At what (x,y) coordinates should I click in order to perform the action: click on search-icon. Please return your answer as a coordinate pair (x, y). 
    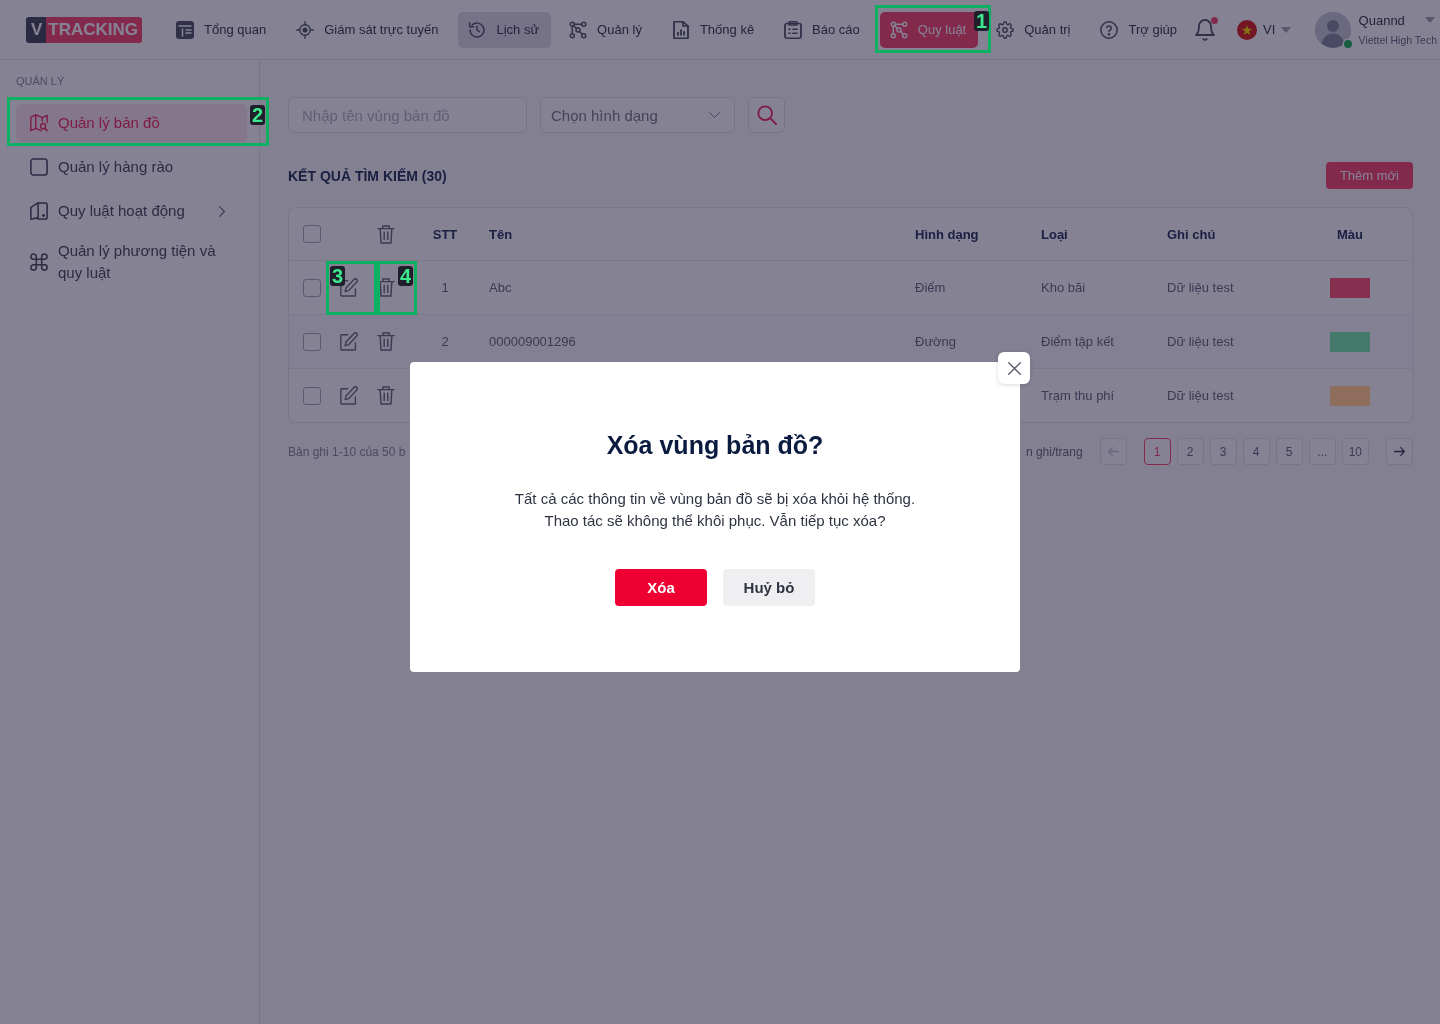
    Looking at the image, I should click on (766, 115).